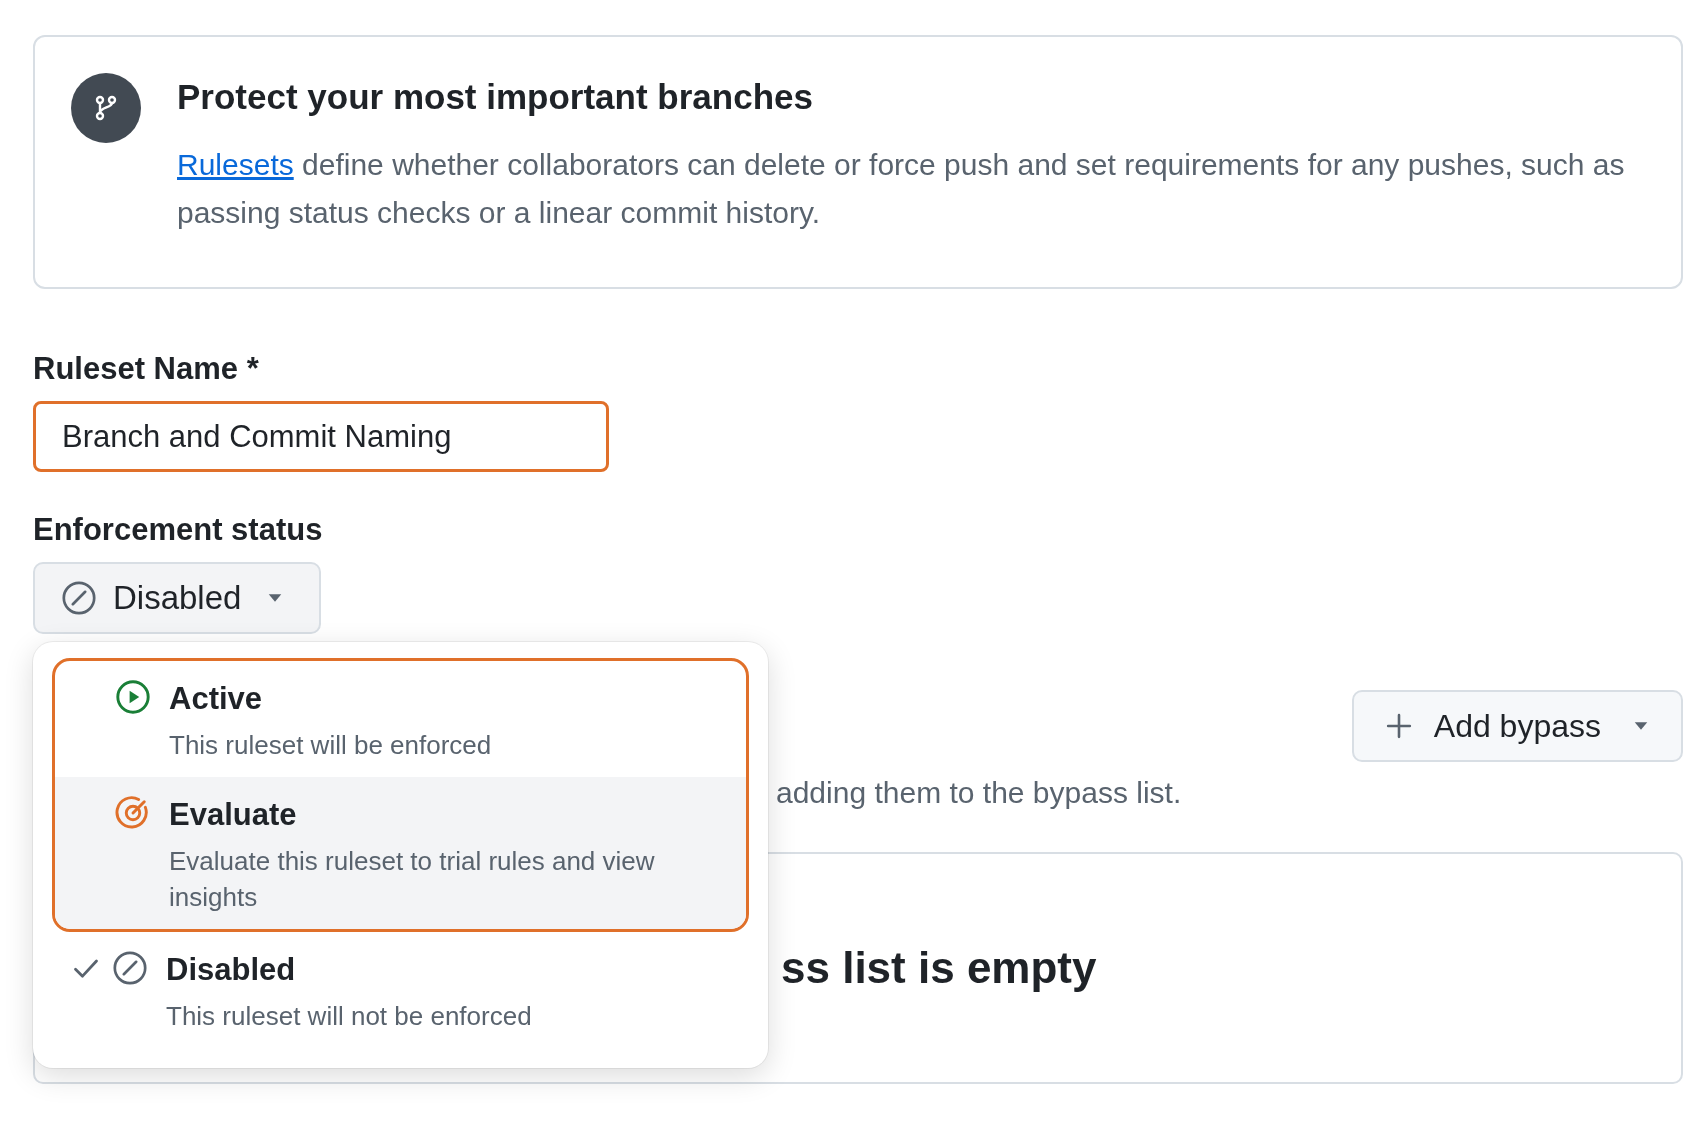  Describe the element at coordinates (231, 970) in the screenshot. I see `menu-item-title: Disabled` at that location.